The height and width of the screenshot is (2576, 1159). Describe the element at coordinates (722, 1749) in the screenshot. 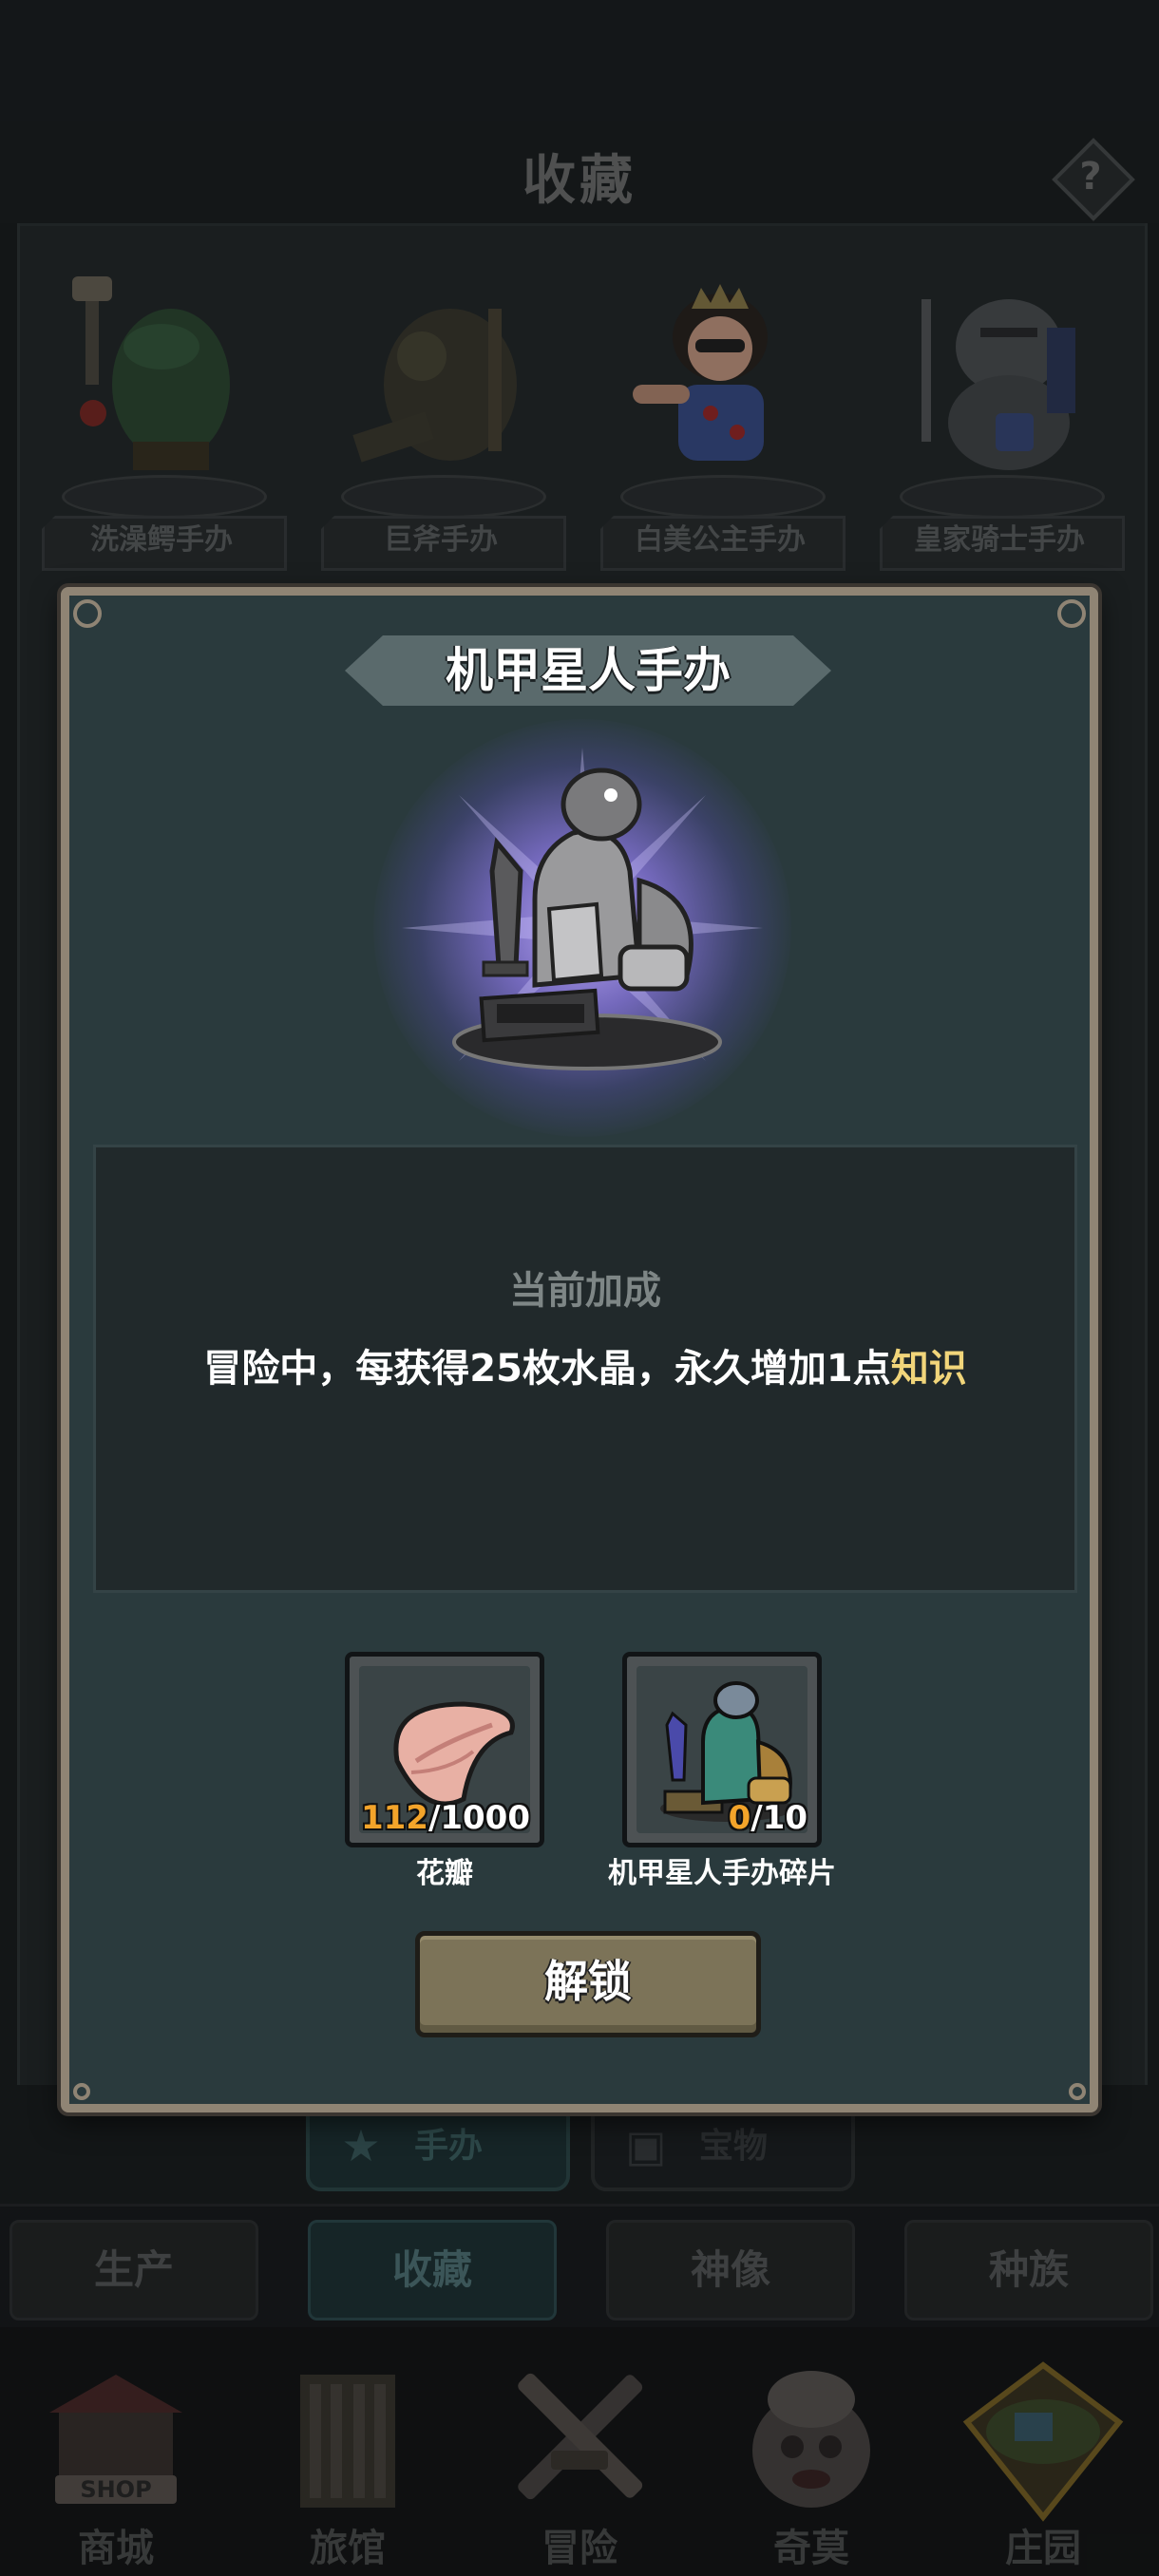

I see `material-slot-fragment: 0/10` at that location.